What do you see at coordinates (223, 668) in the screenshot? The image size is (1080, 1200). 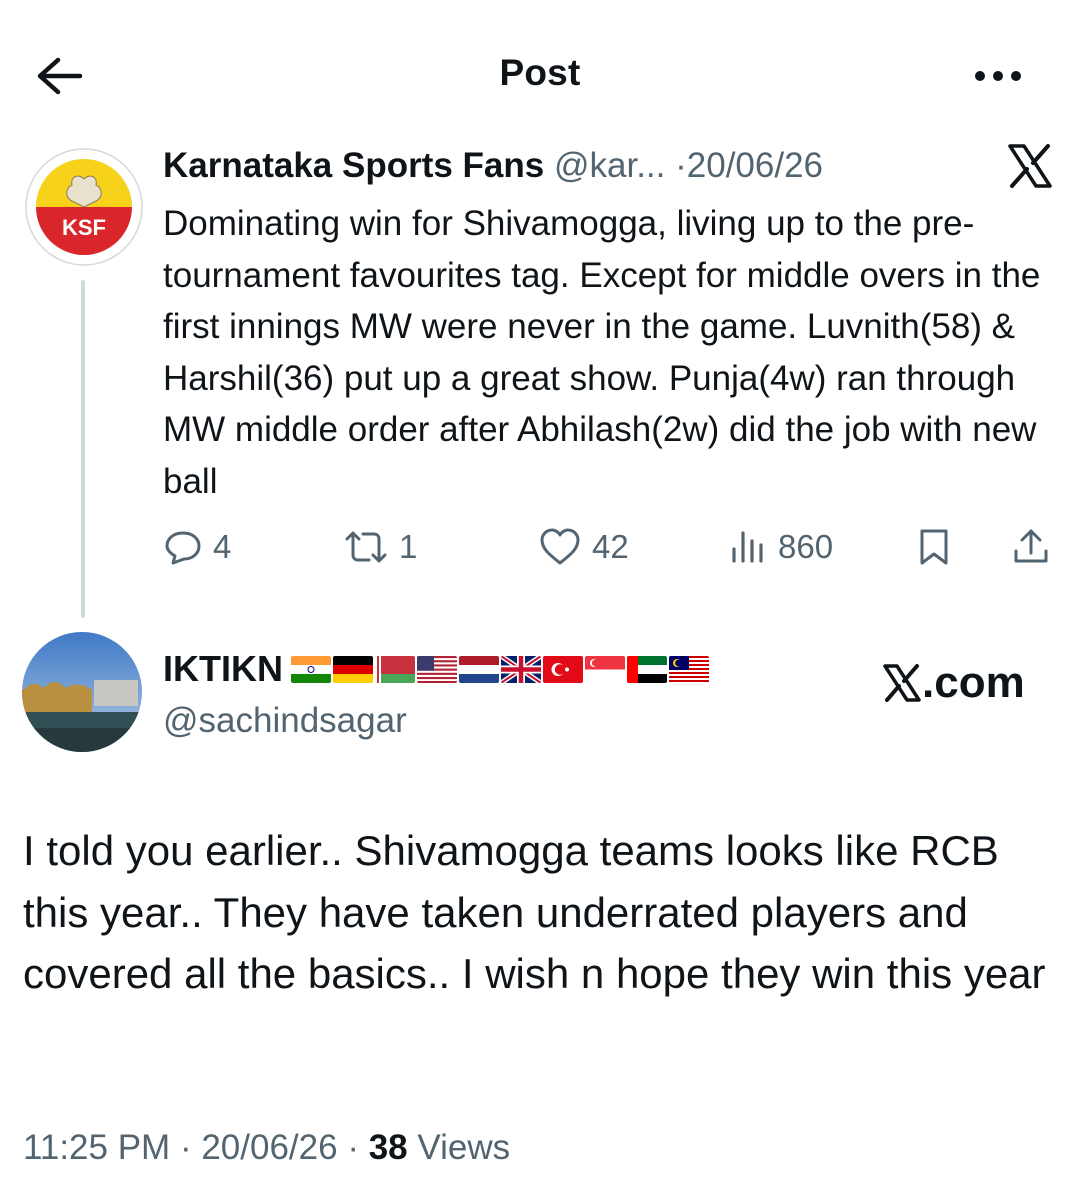 I see `author-name: IKTIKN` at bounding box center [223, 668].